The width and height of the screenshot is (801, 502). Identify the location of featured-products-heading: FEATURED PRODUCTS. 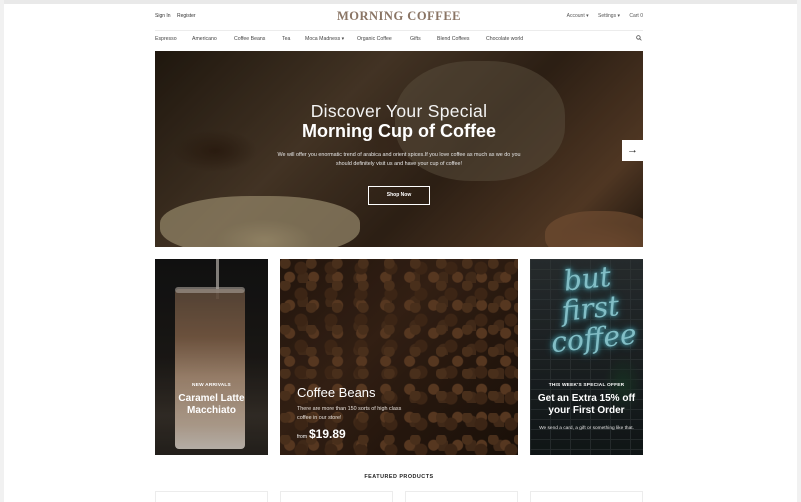
(399, 477).